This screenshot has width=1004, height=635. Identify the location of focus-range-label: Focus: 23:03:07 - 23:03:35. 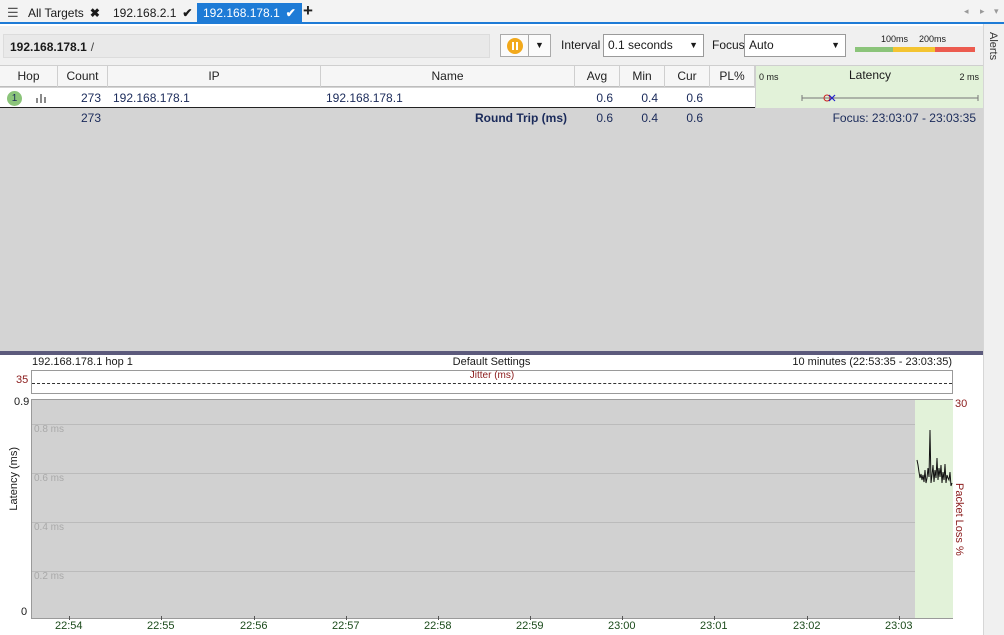
(904, 118).